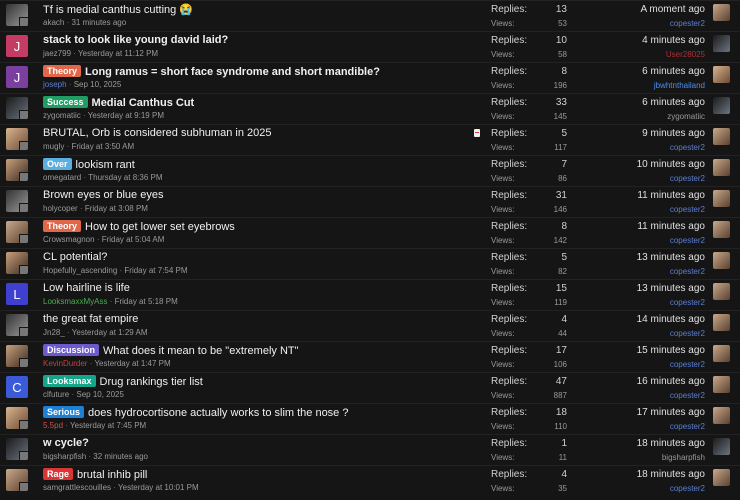 The image size is (740, 500). Describe the element at coordinates (80, 270) in the screenshot. I see `thread-author: Hopefully_ascending` at that location.